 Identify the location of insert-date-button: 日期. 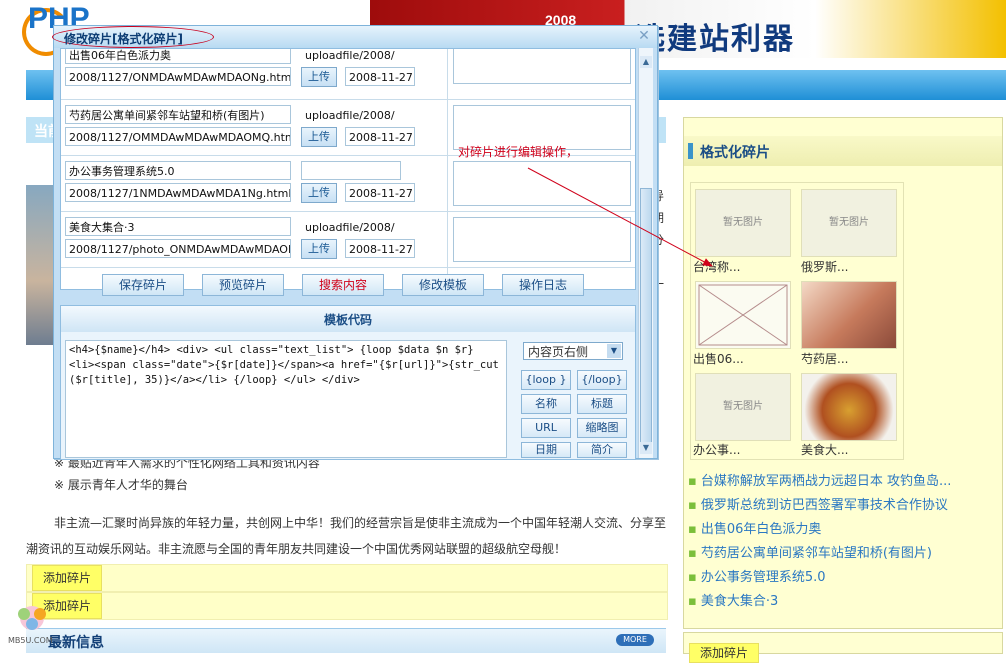
(546, 450).